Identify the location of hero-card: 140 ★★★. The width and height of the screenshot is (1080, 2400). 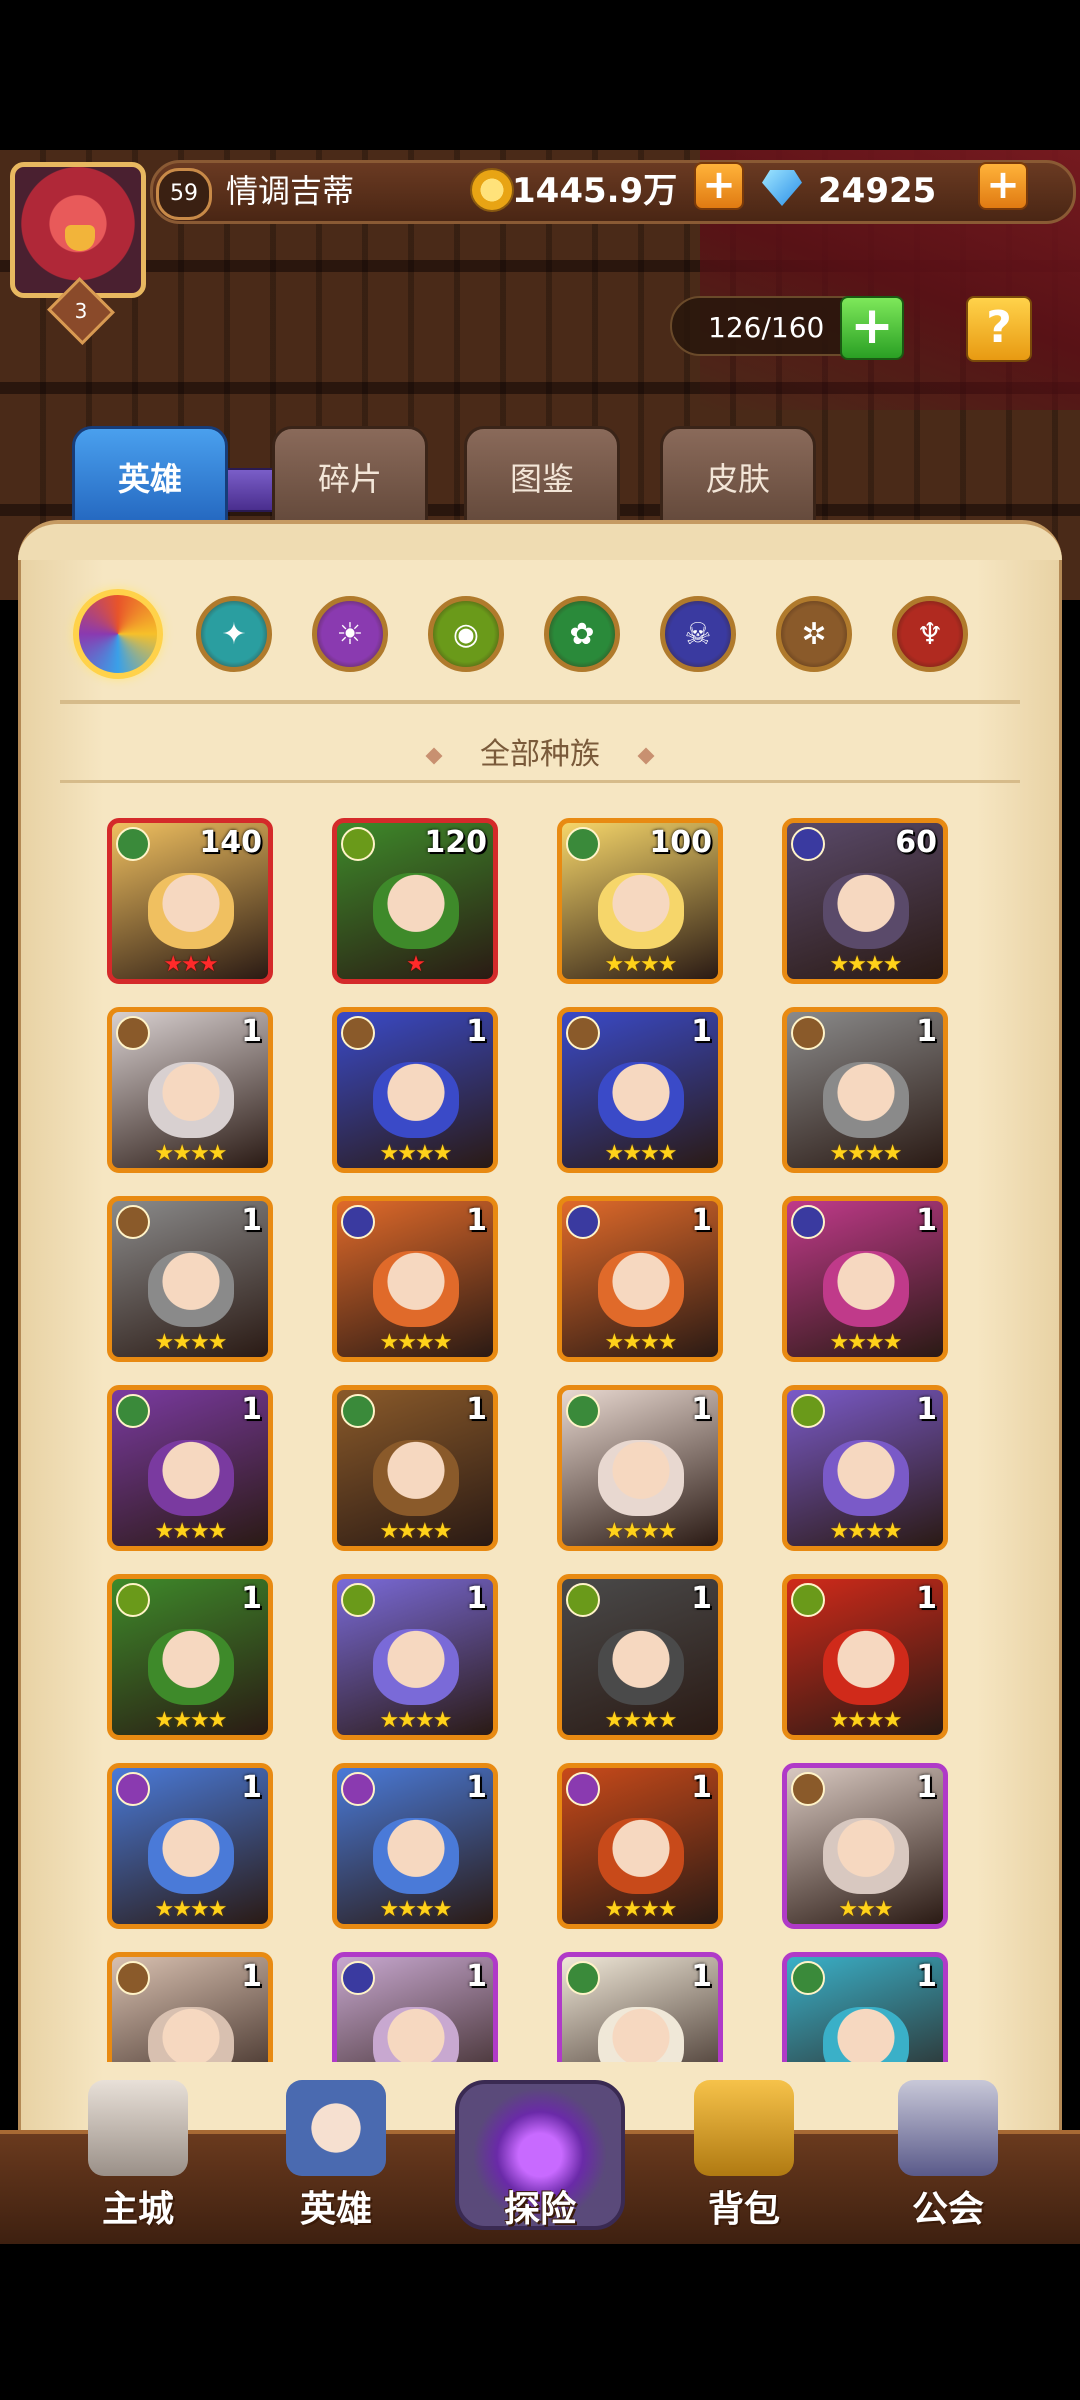
(190, 901).